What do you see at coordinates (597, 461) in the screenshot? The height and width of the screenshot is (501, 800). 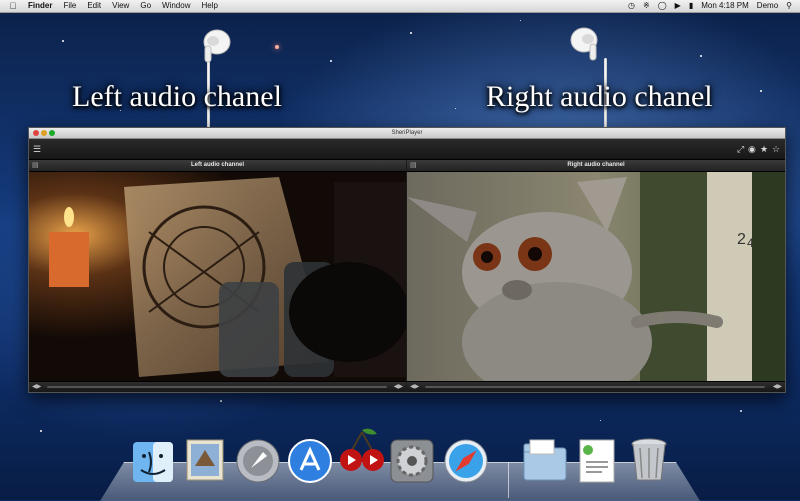 I see `preview-document-icon` at bounding box center [597, 461].